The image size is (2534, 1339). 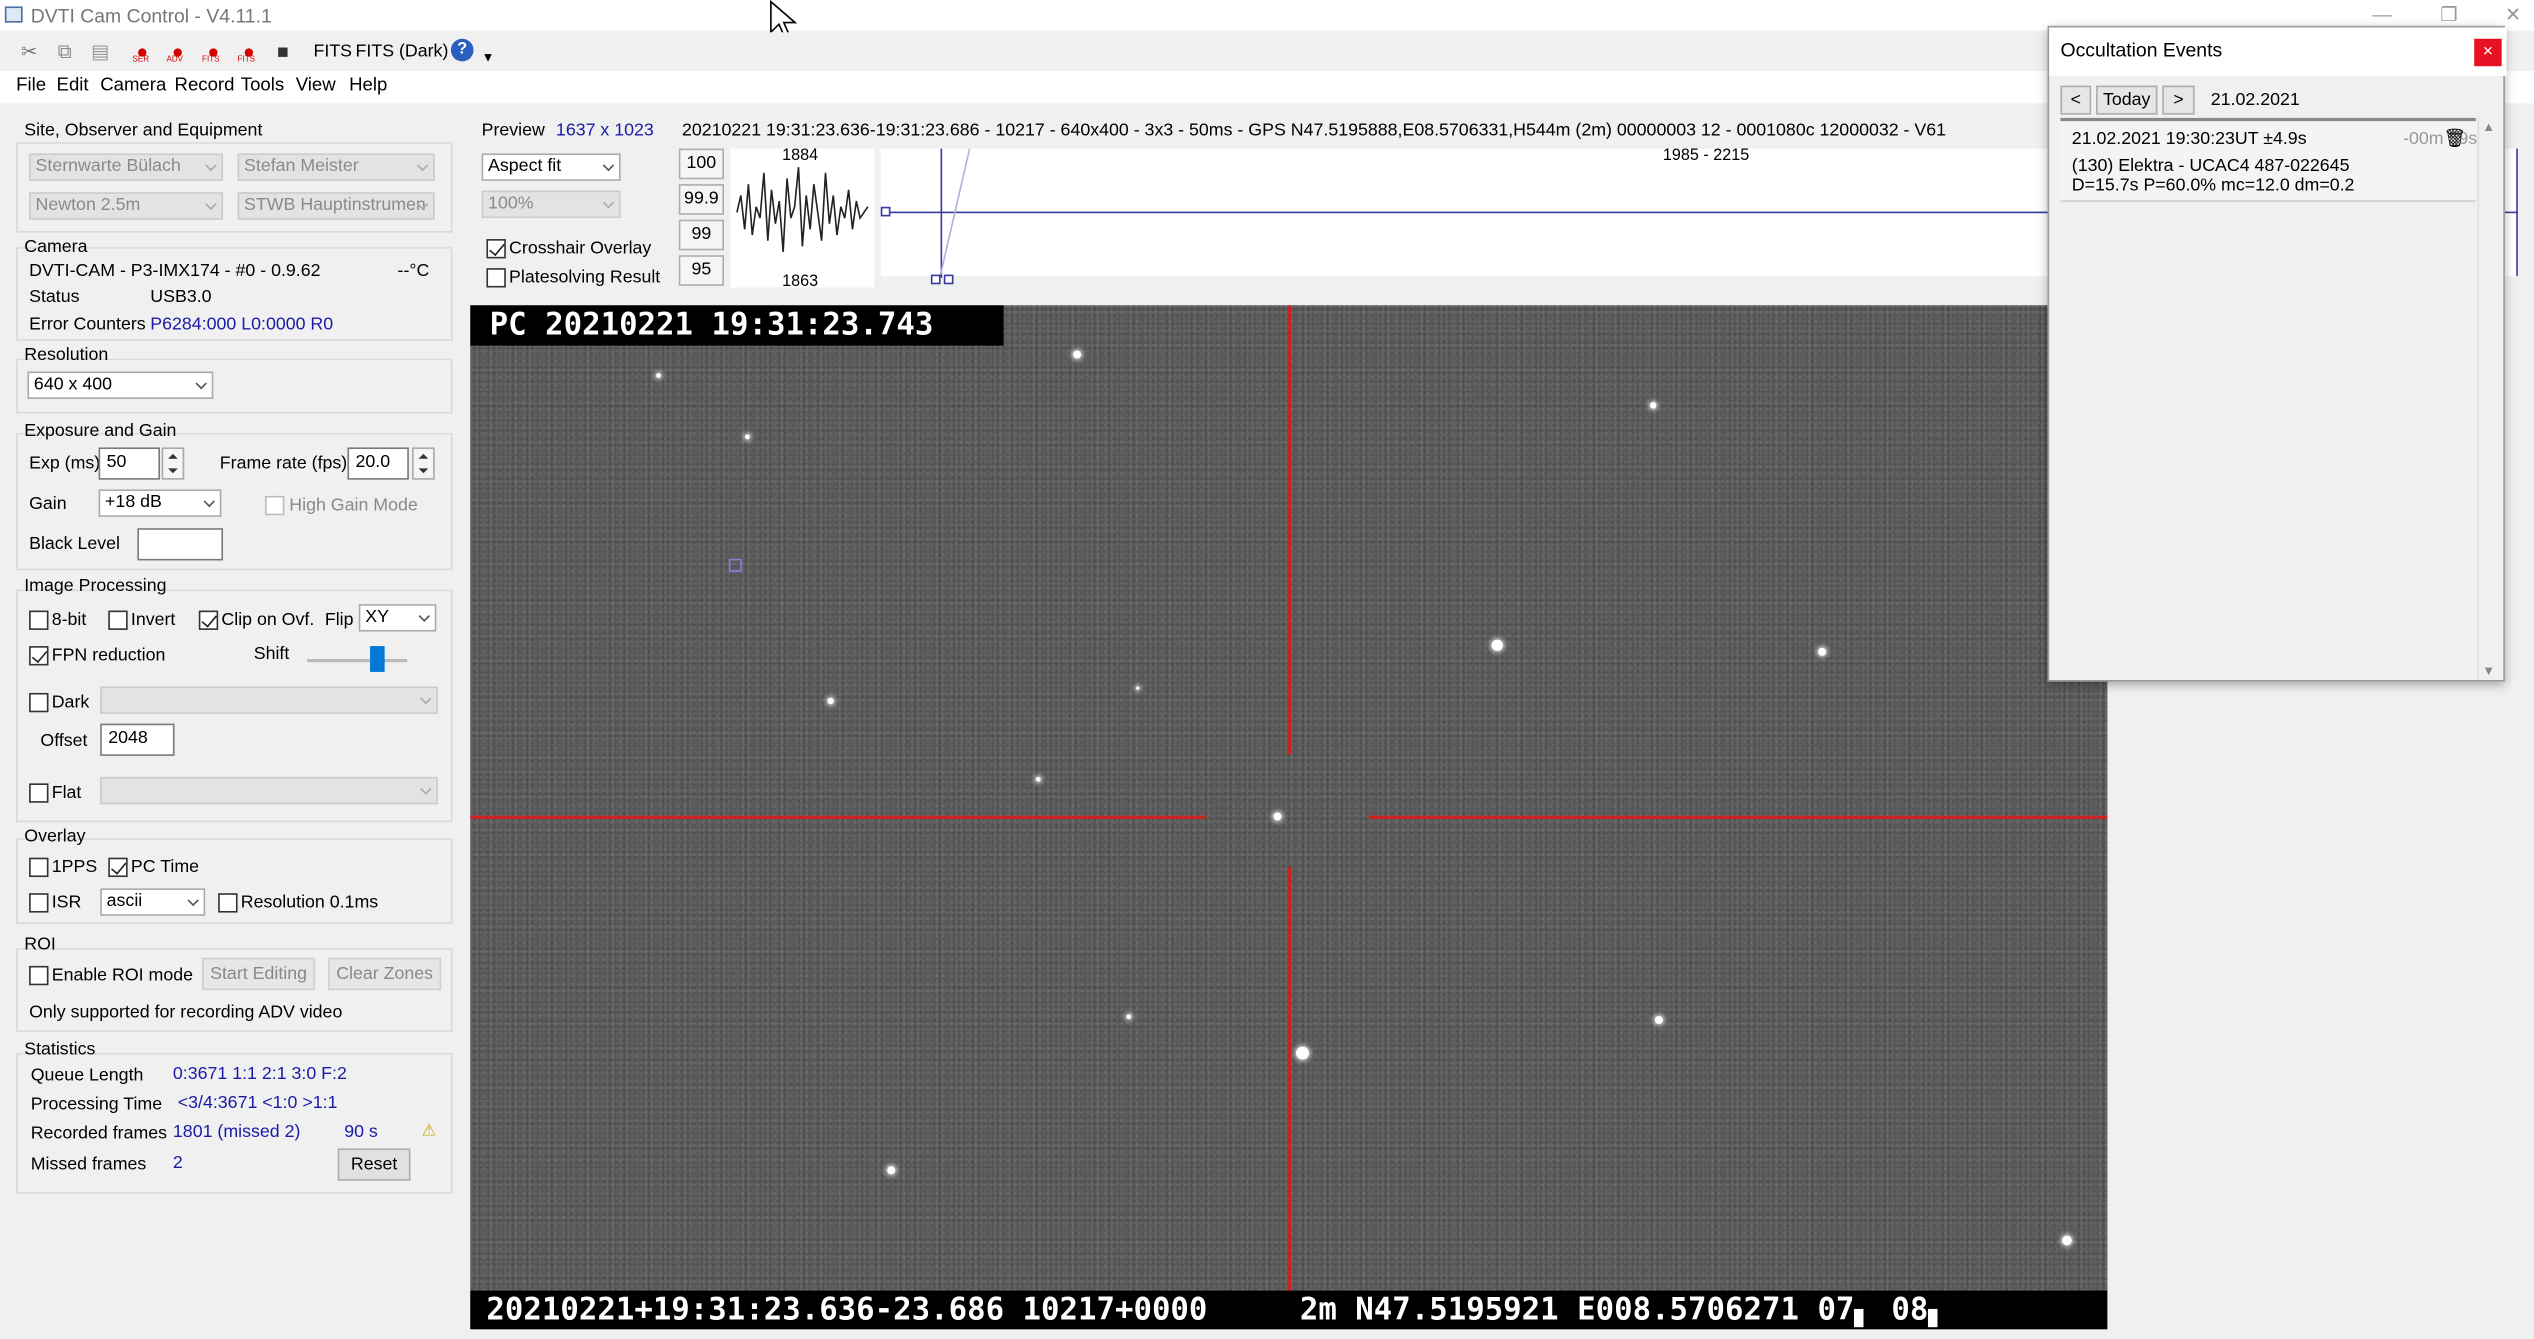 I want to click on platesolve-checkbox, so click(x=496, y=278).